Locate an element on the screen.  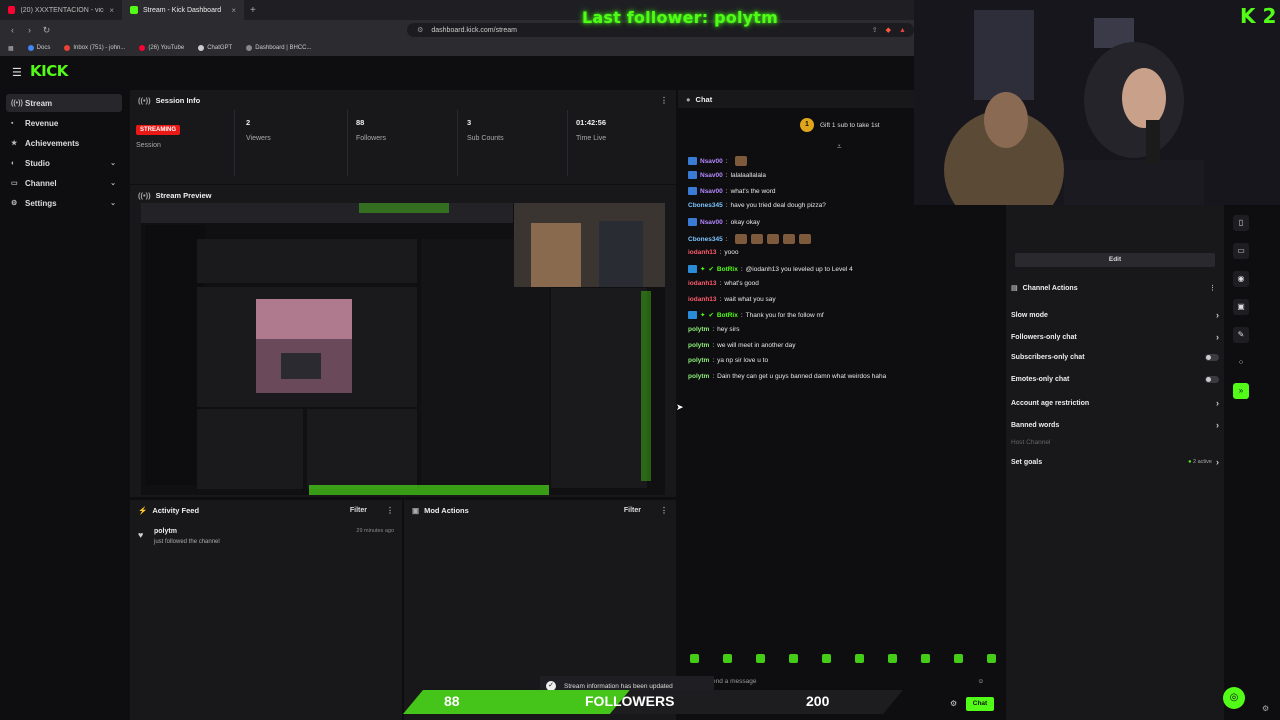
phone-icon: ▯ is located at coordinates (1241, 223).